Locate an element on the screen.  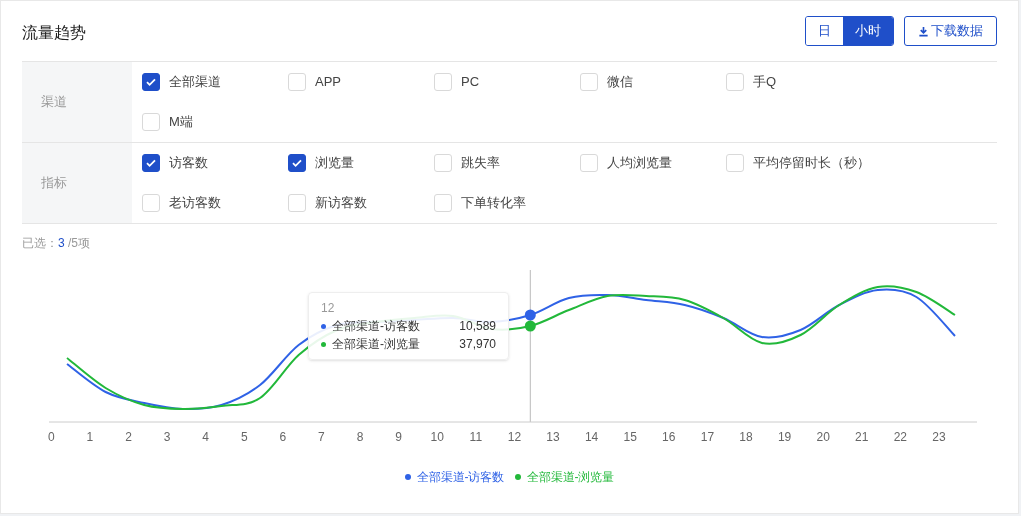
x-axis-label: 10 is located at coordinates (437, 437).